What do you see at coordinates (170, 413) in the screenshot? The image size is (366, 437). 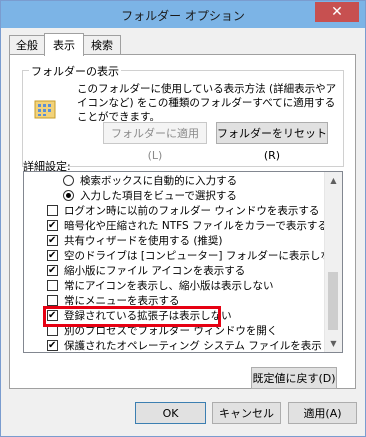 I see `ok-button: OK` at bounding box center [170, 413].